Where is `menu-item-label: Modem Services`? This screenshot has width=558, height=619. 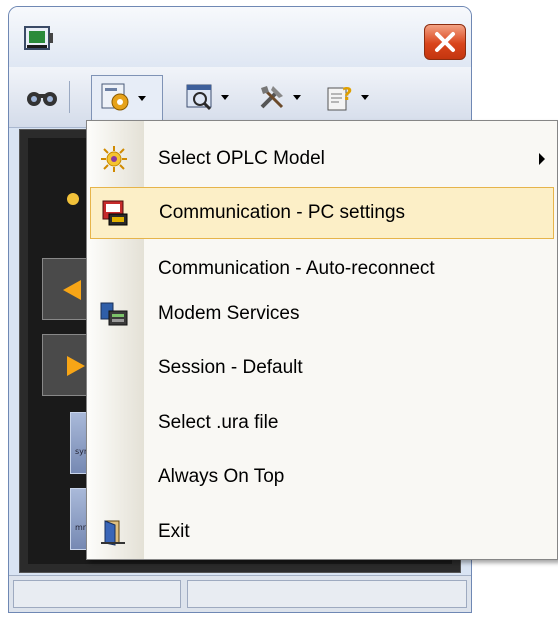
menu-item-label: Modem Services is located at coordinates (229, 313).